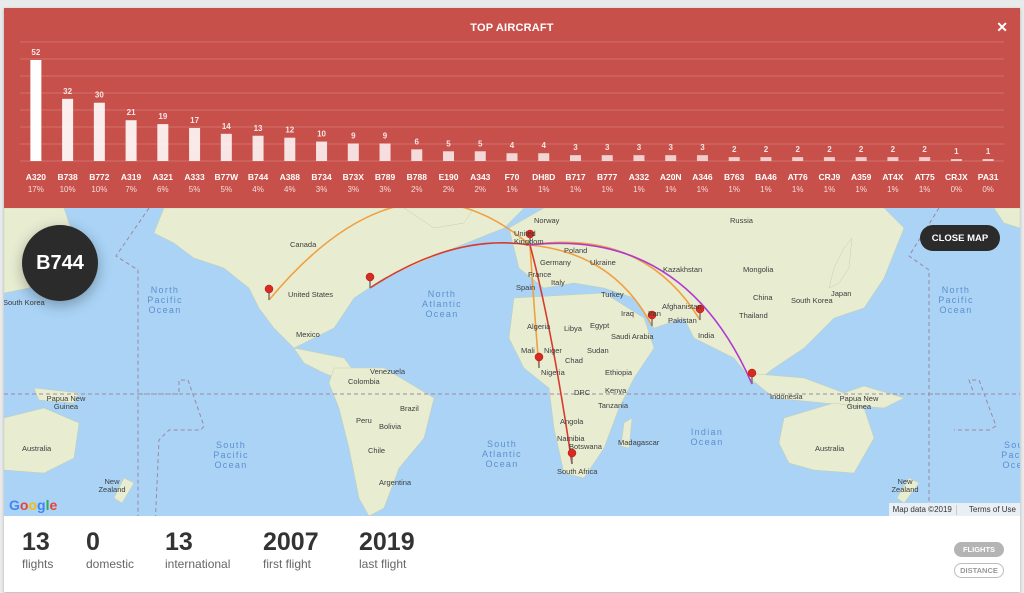 The height and width of the screenshot is (593, 1024). I want to click on bar-b763, so click(734, 159).